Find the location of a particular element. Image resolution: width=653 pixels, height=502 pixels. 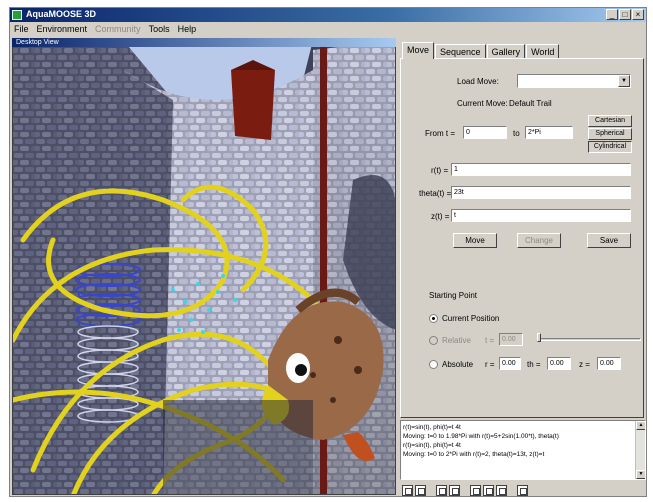

minimize-button: _ is located at coordinates (612, 14).